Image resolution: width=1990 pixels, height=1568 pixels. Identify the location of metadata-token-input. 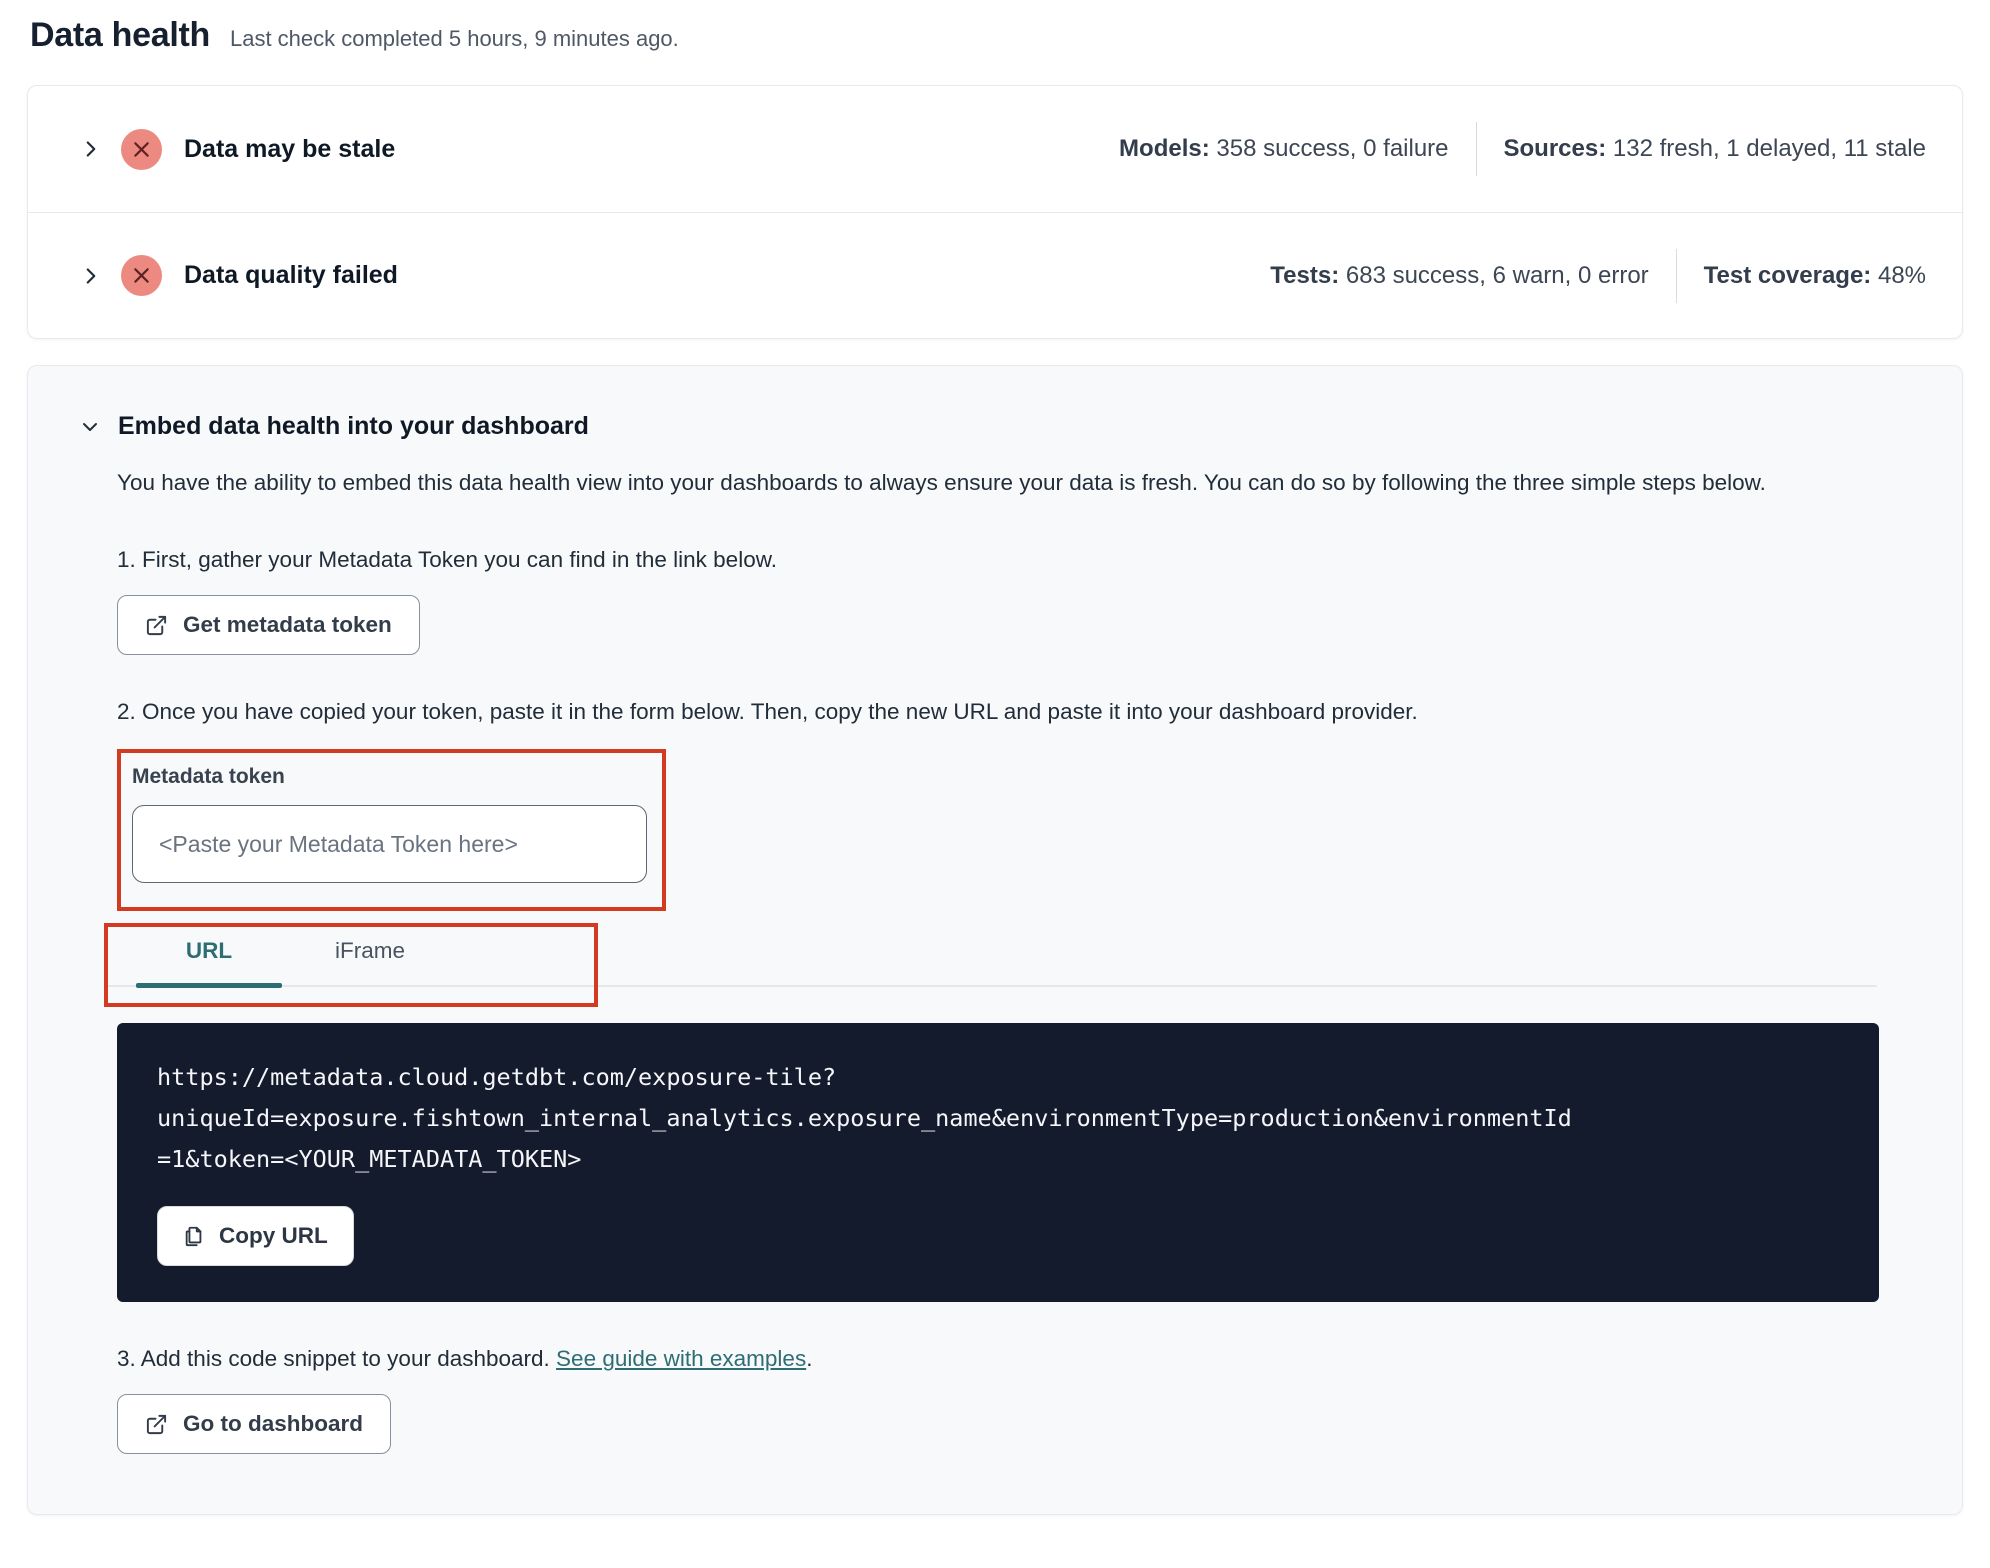
(389, 844).